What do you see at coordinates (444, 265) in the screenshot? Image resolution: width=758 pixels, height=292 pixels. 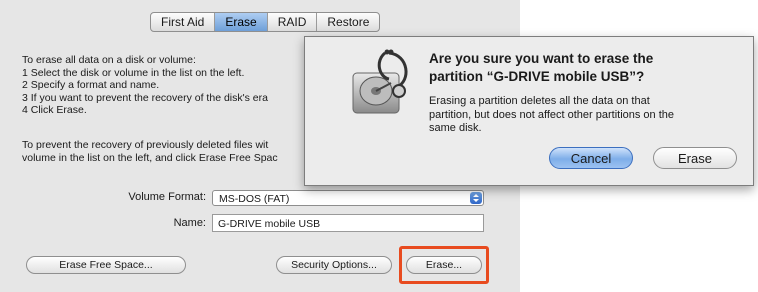 I see `erase-button-highlight` at bounding box center [444, 265].